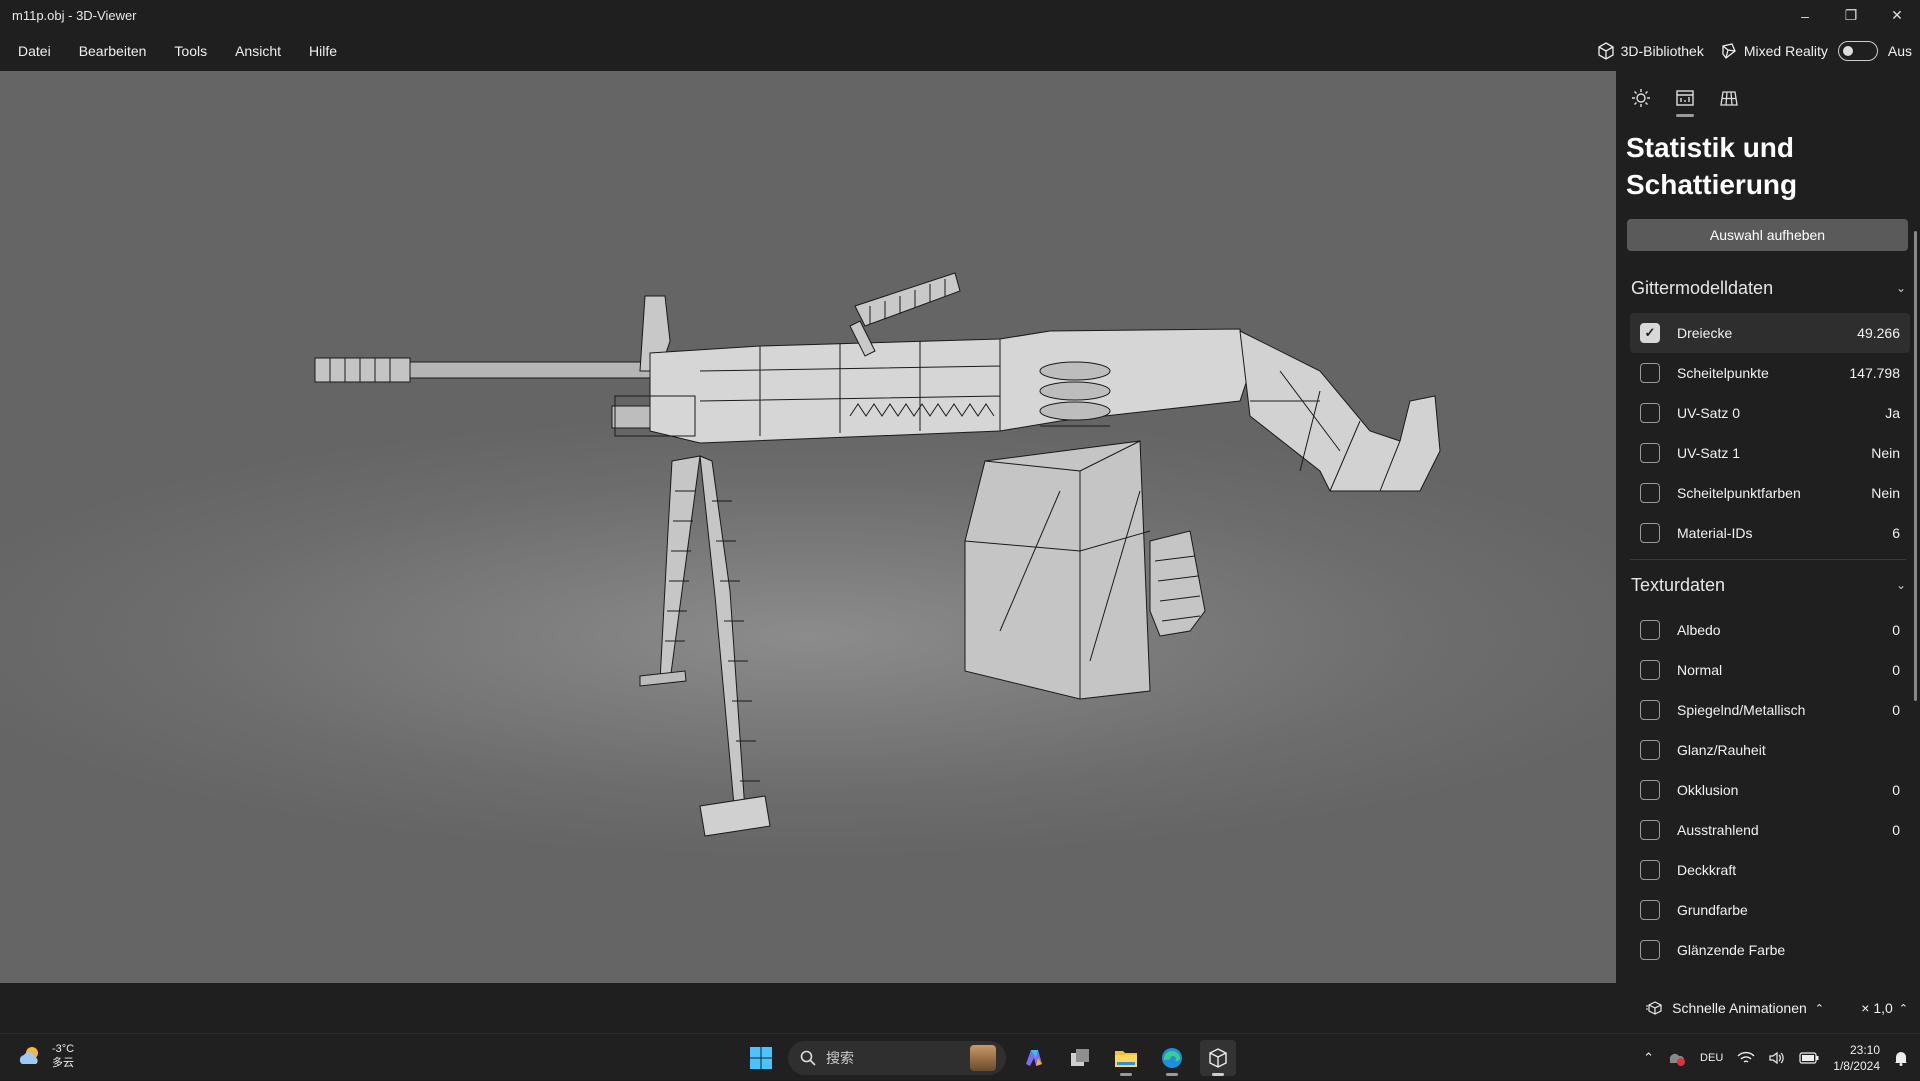  Describe the element at coordinates (113, 51) in the screenshot. I see `menu-bearbeiten: Bearbeiten` at that location.